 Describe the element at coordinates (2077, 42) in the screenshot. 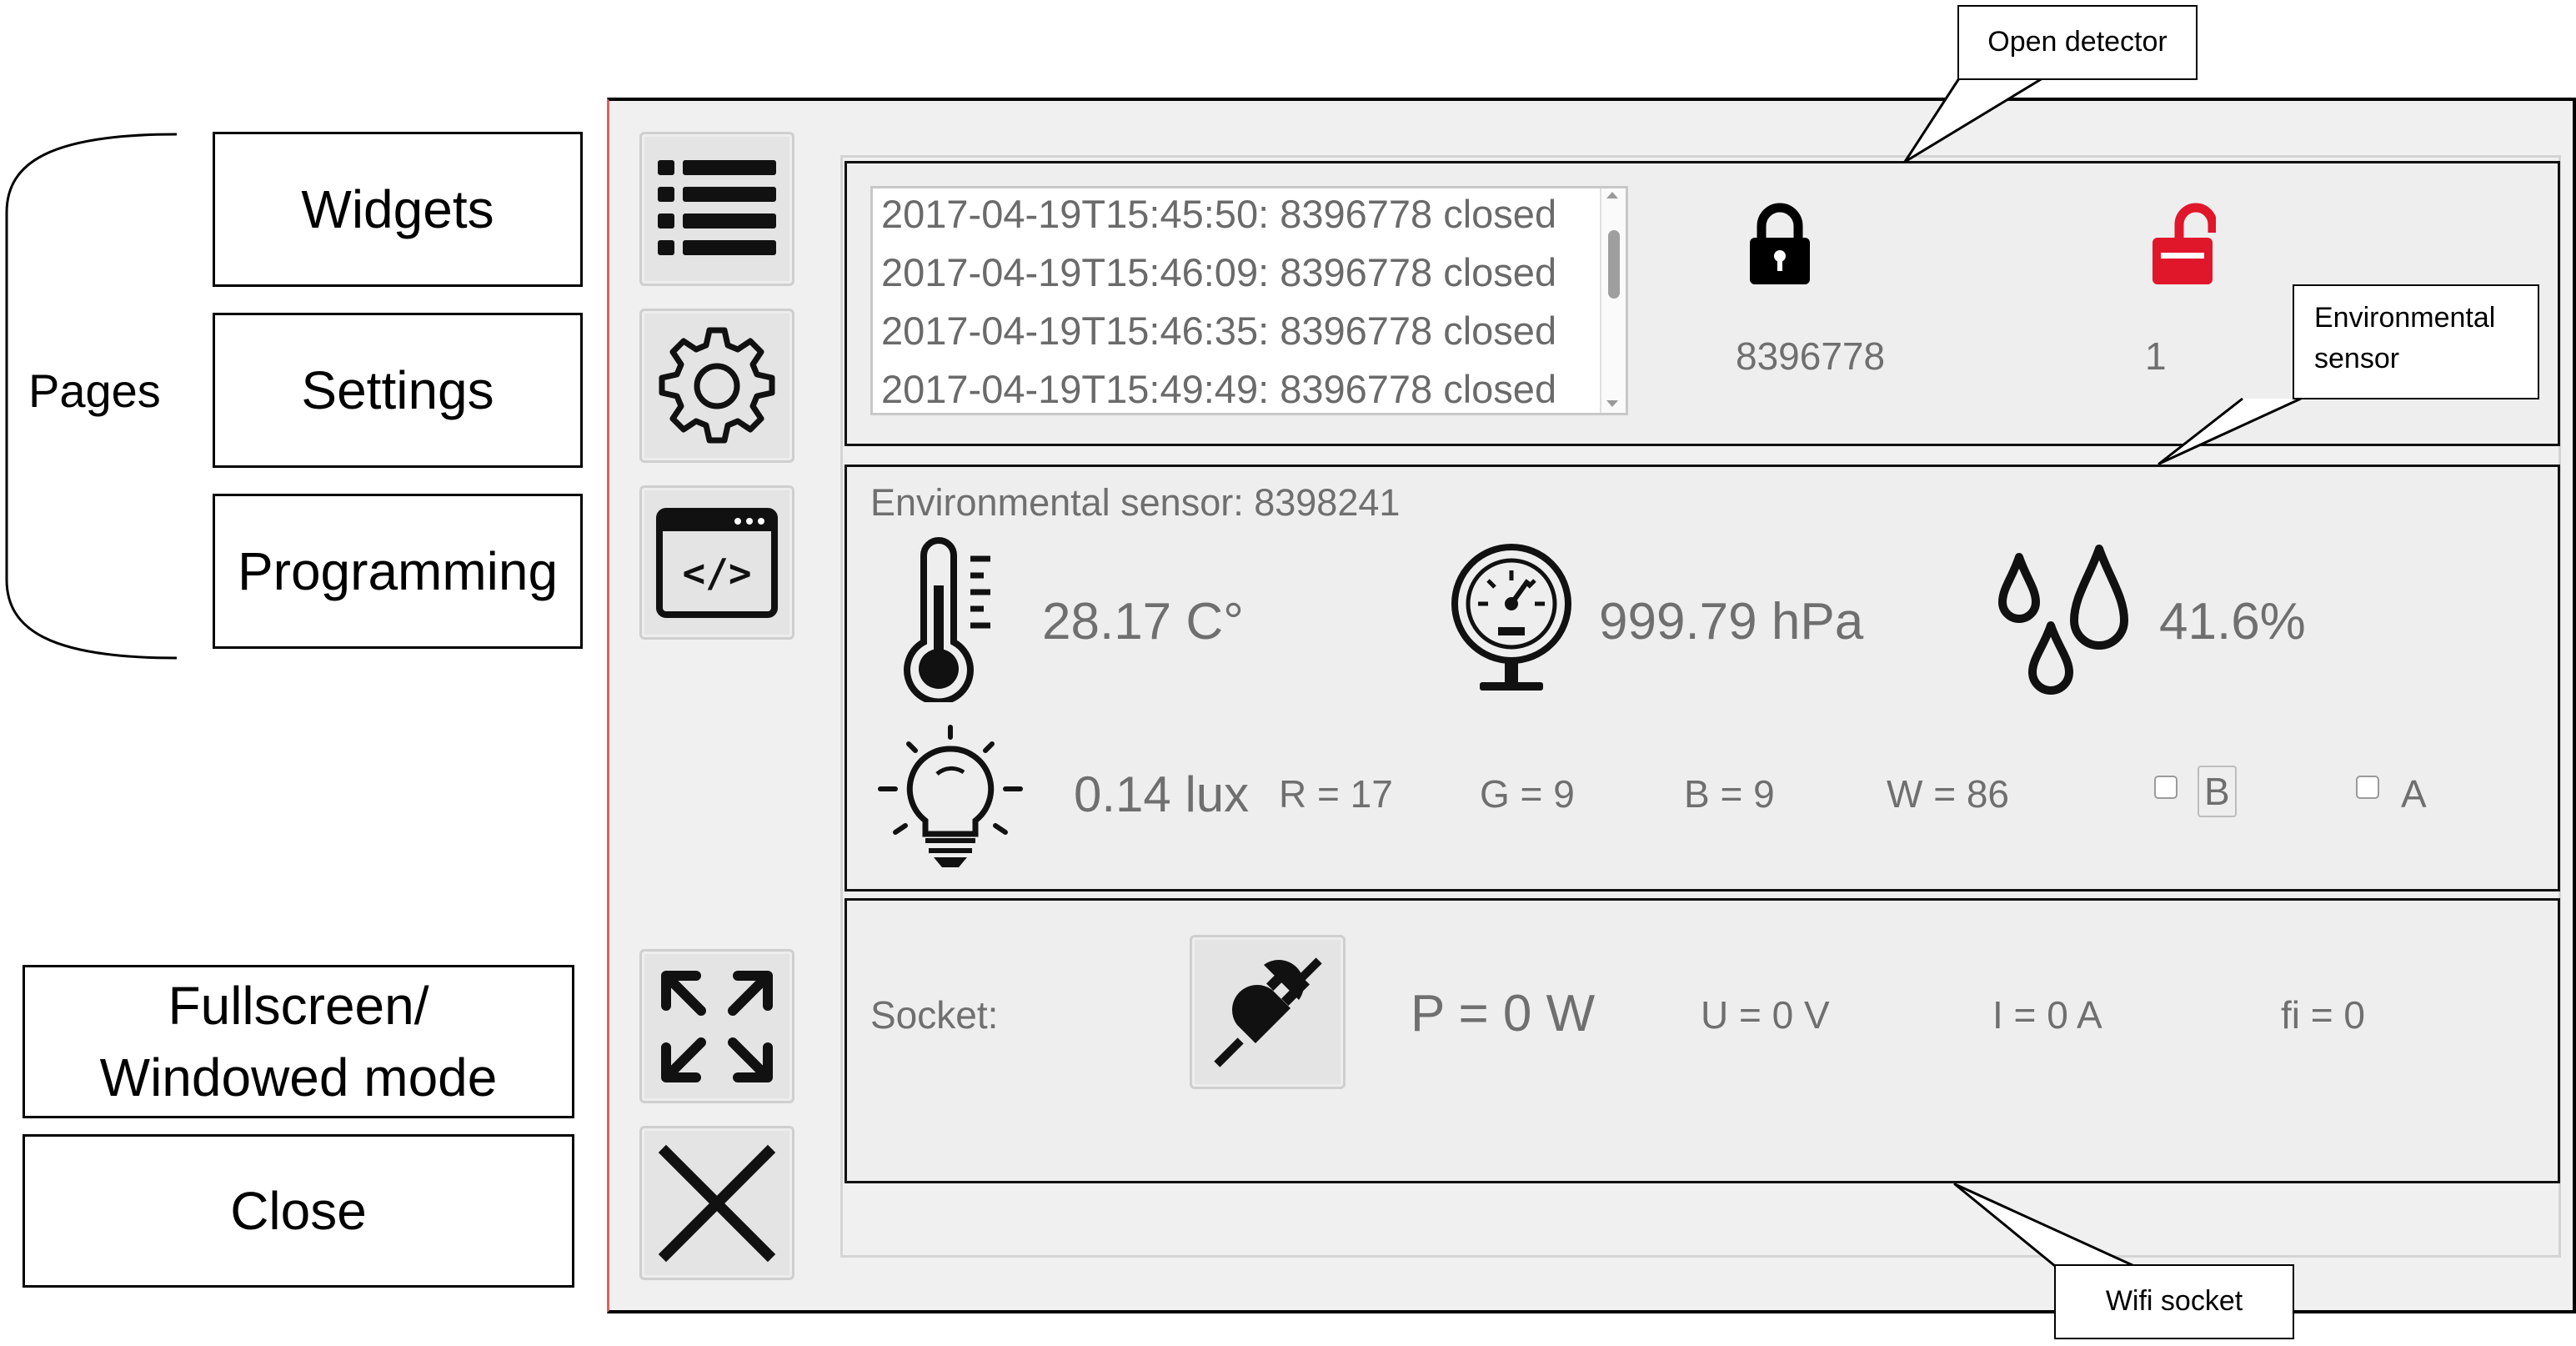

I see `open-detector-callout: Open detector` at that location.